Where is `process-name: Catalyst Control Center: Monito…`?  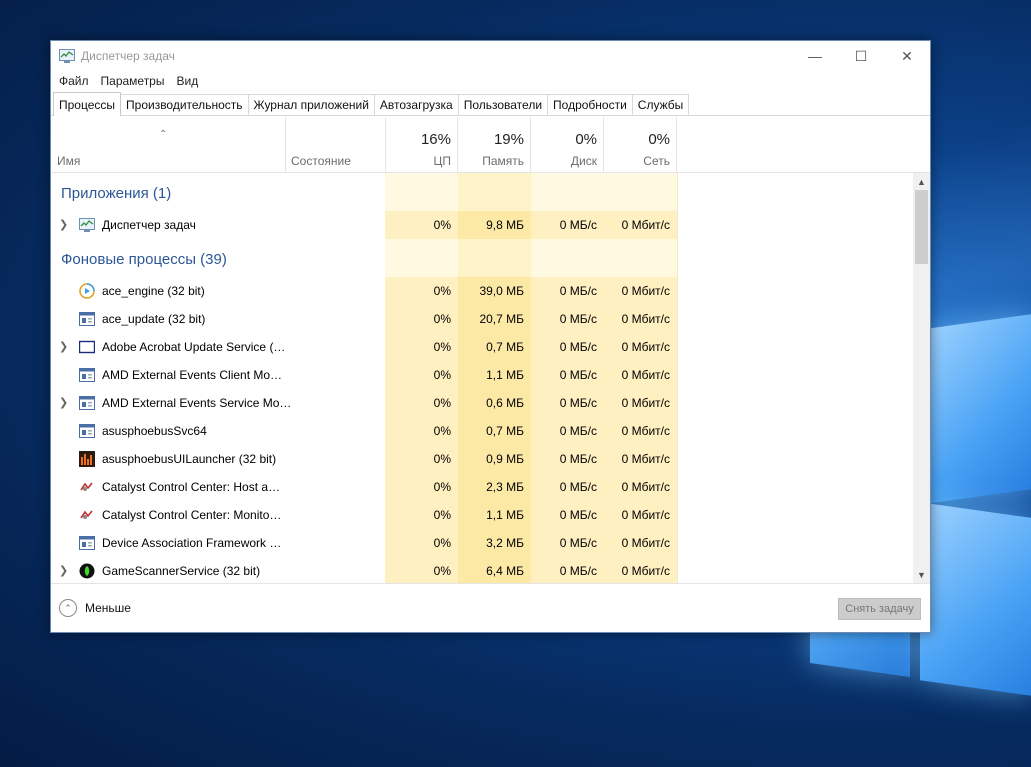 process-name: Catalyst Control Center: Monito… is located at coordinates (192, 515).